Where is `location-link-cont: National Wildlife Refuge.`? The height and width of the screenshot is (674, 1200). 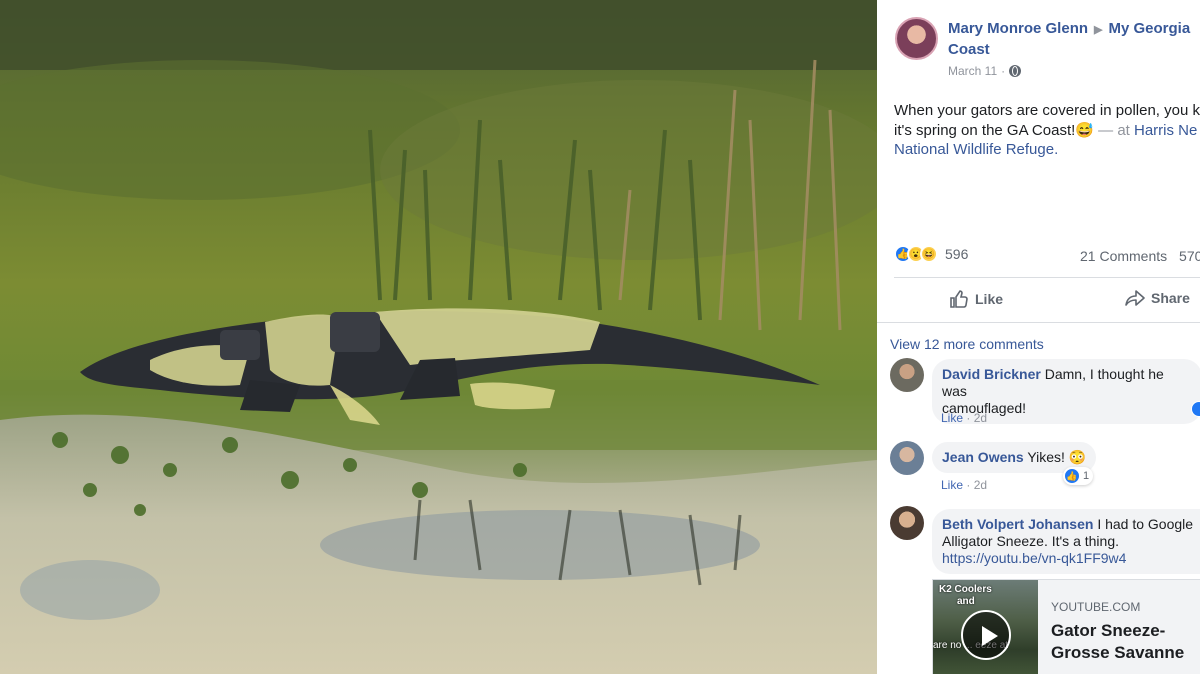
location-link-cont: National Wildlife Refuge. is located at coordinates (1047, 150).